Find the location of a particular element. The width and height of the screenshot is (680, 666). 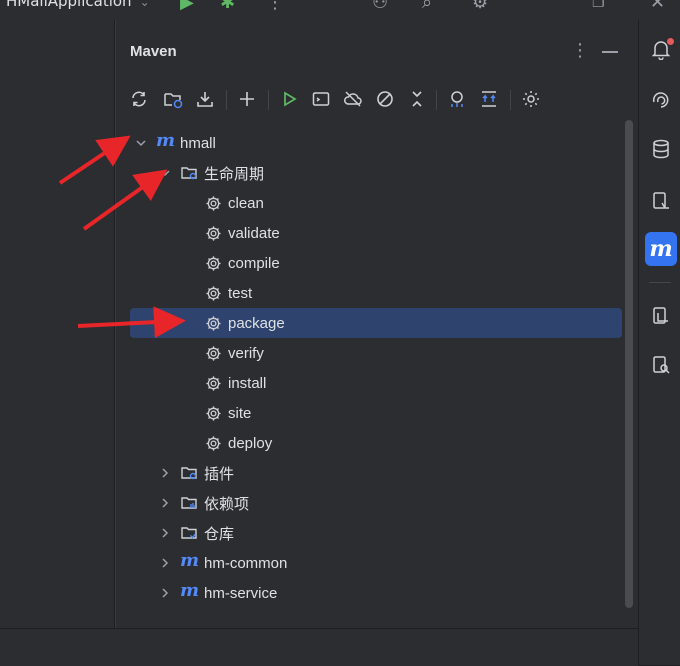

right-tool-strip: m is located at coordinates (659, 342).